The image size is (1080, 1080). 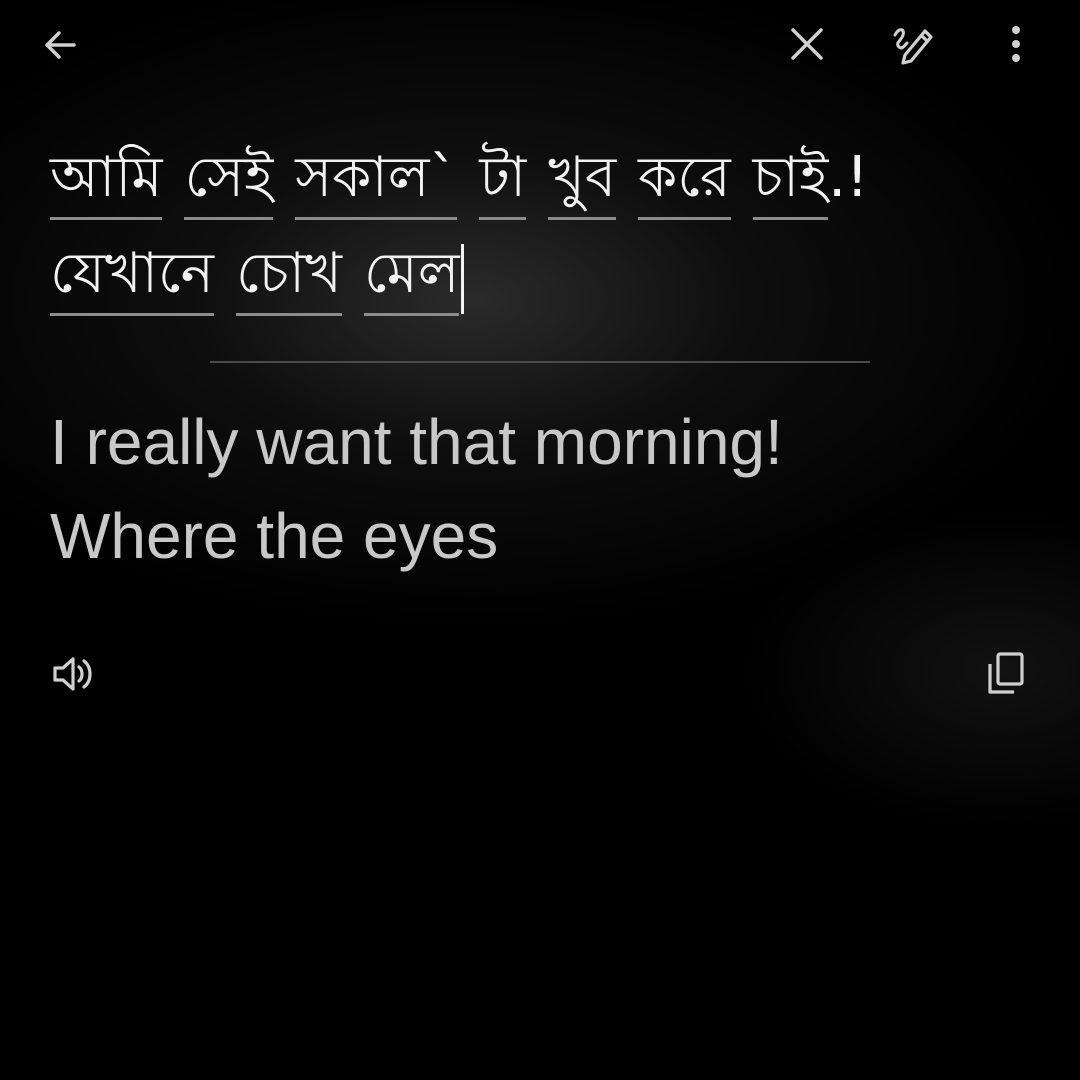 What do you see at coordinates (411, 277) in the screenshot?
I see `source-word: মেল` at bounding box center [411, 277].